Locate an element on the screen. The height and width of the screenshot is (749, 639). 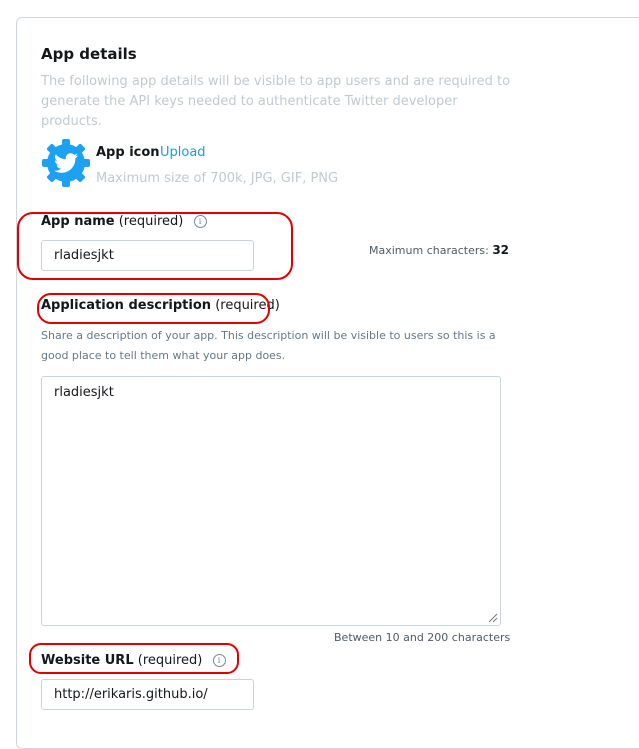
app-name-label-text: App name is located at coordinates (78, 221).